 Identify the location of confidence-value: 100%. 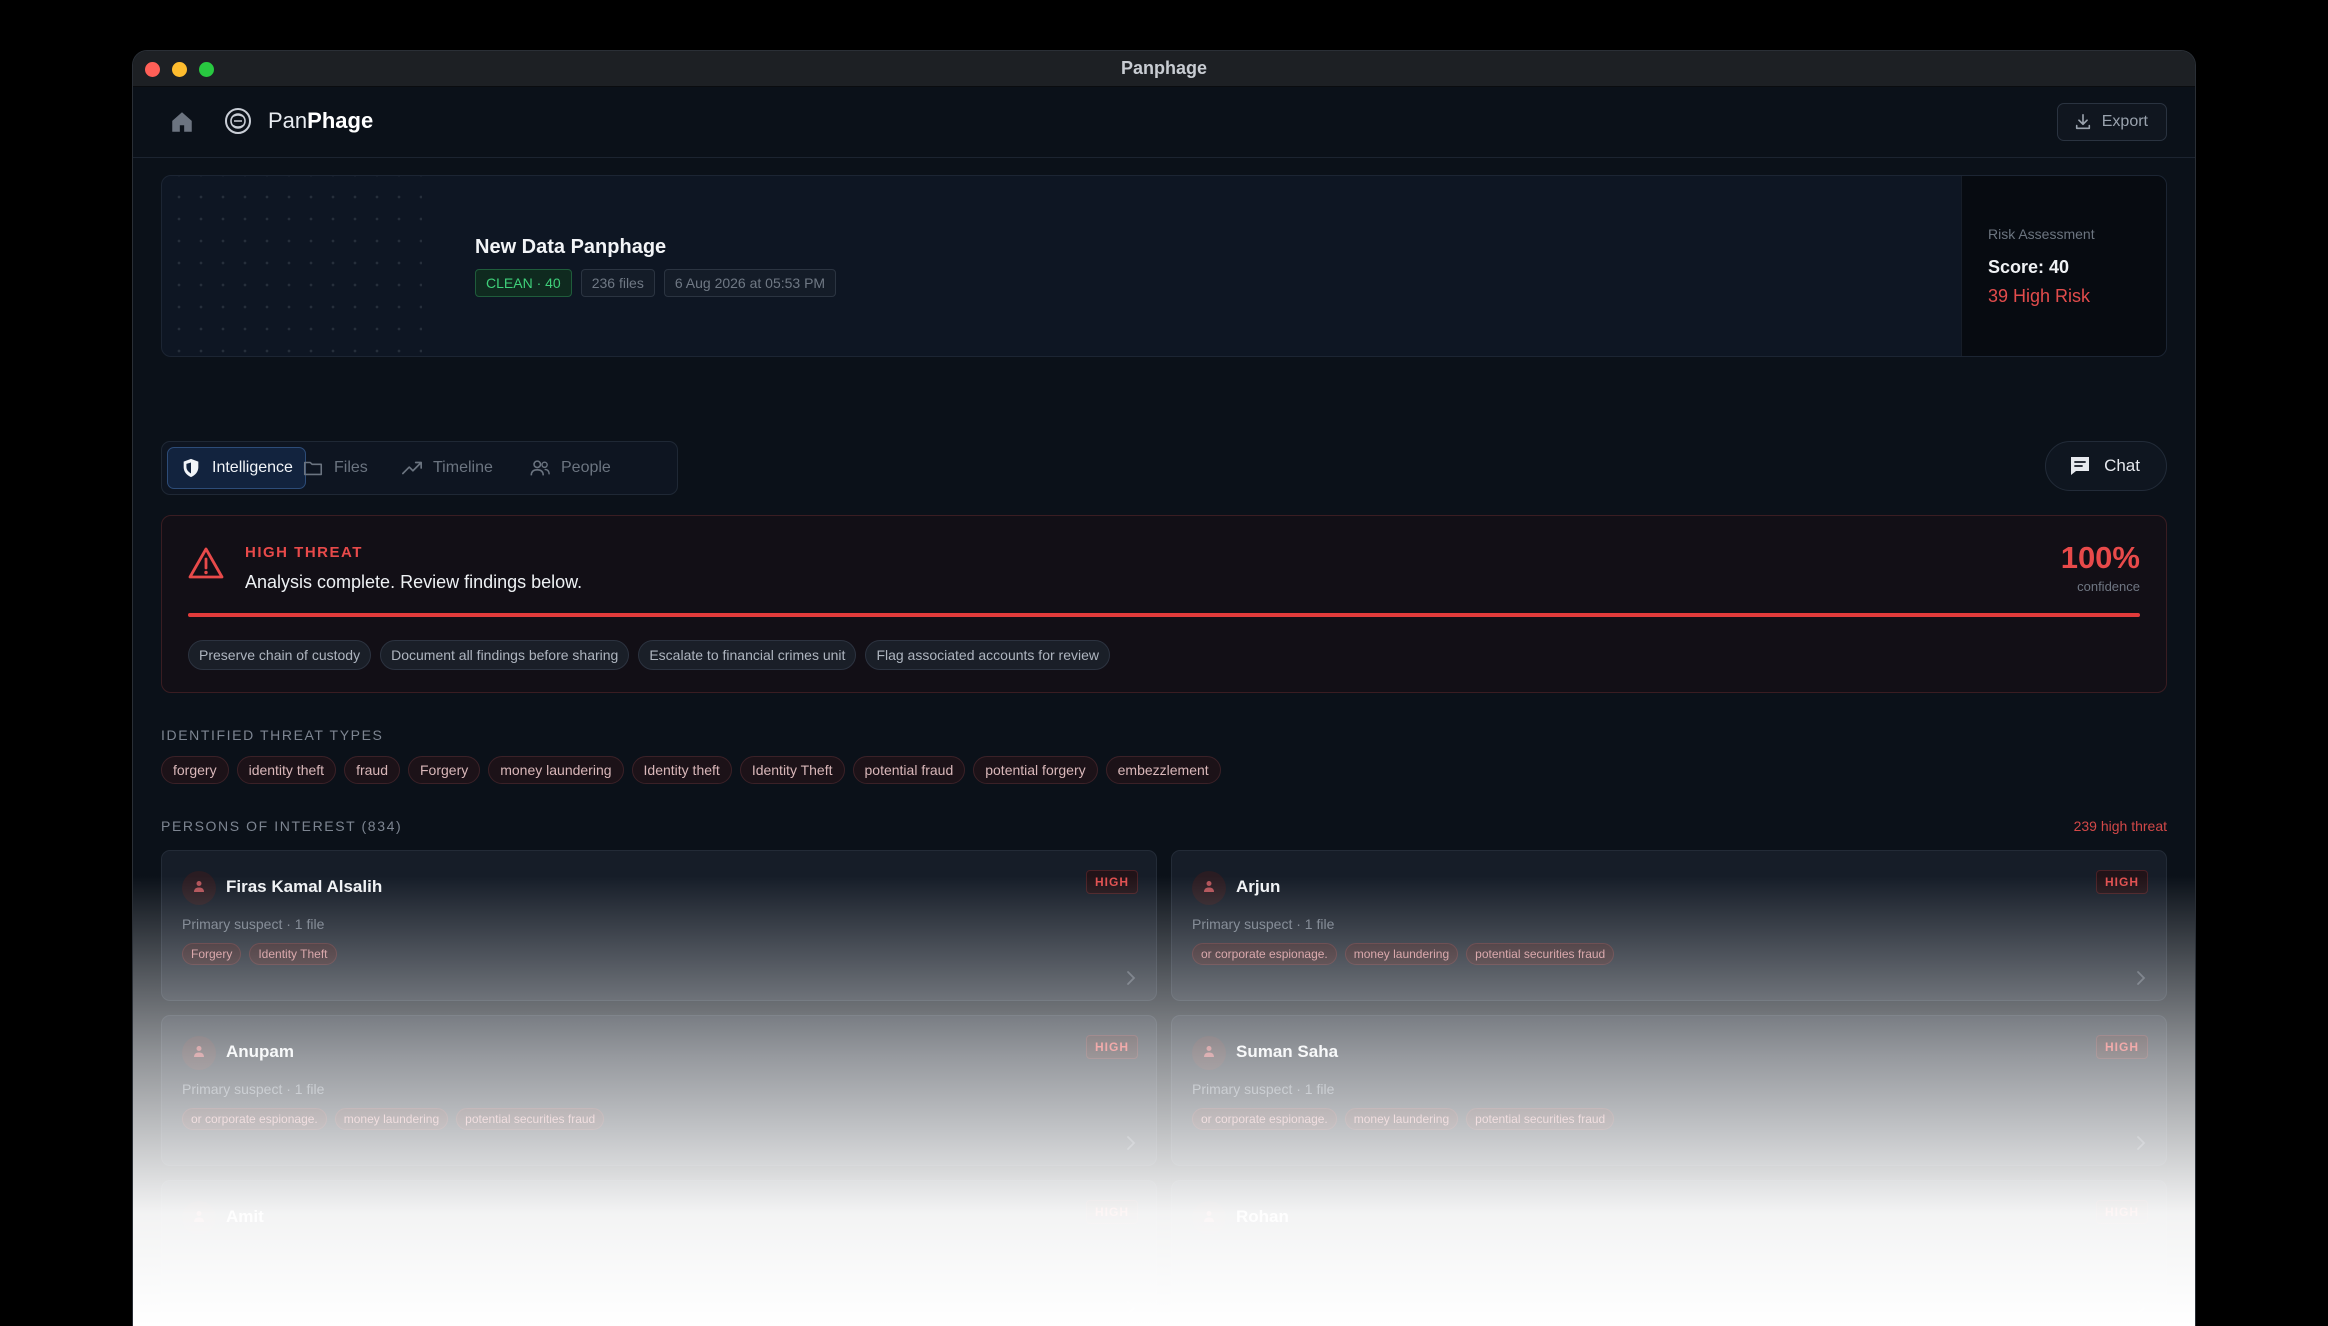
(2100, 557).